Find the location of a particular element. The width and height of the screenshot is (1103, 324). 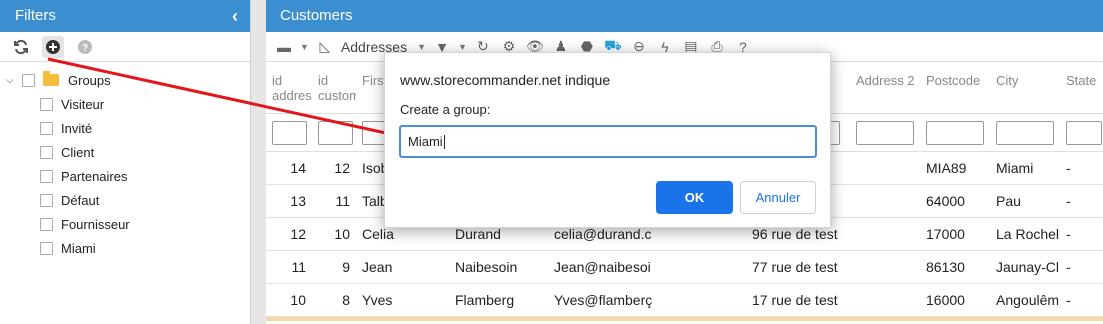

table-cell: Yves@flamberç is located at coordinates (647, 300).